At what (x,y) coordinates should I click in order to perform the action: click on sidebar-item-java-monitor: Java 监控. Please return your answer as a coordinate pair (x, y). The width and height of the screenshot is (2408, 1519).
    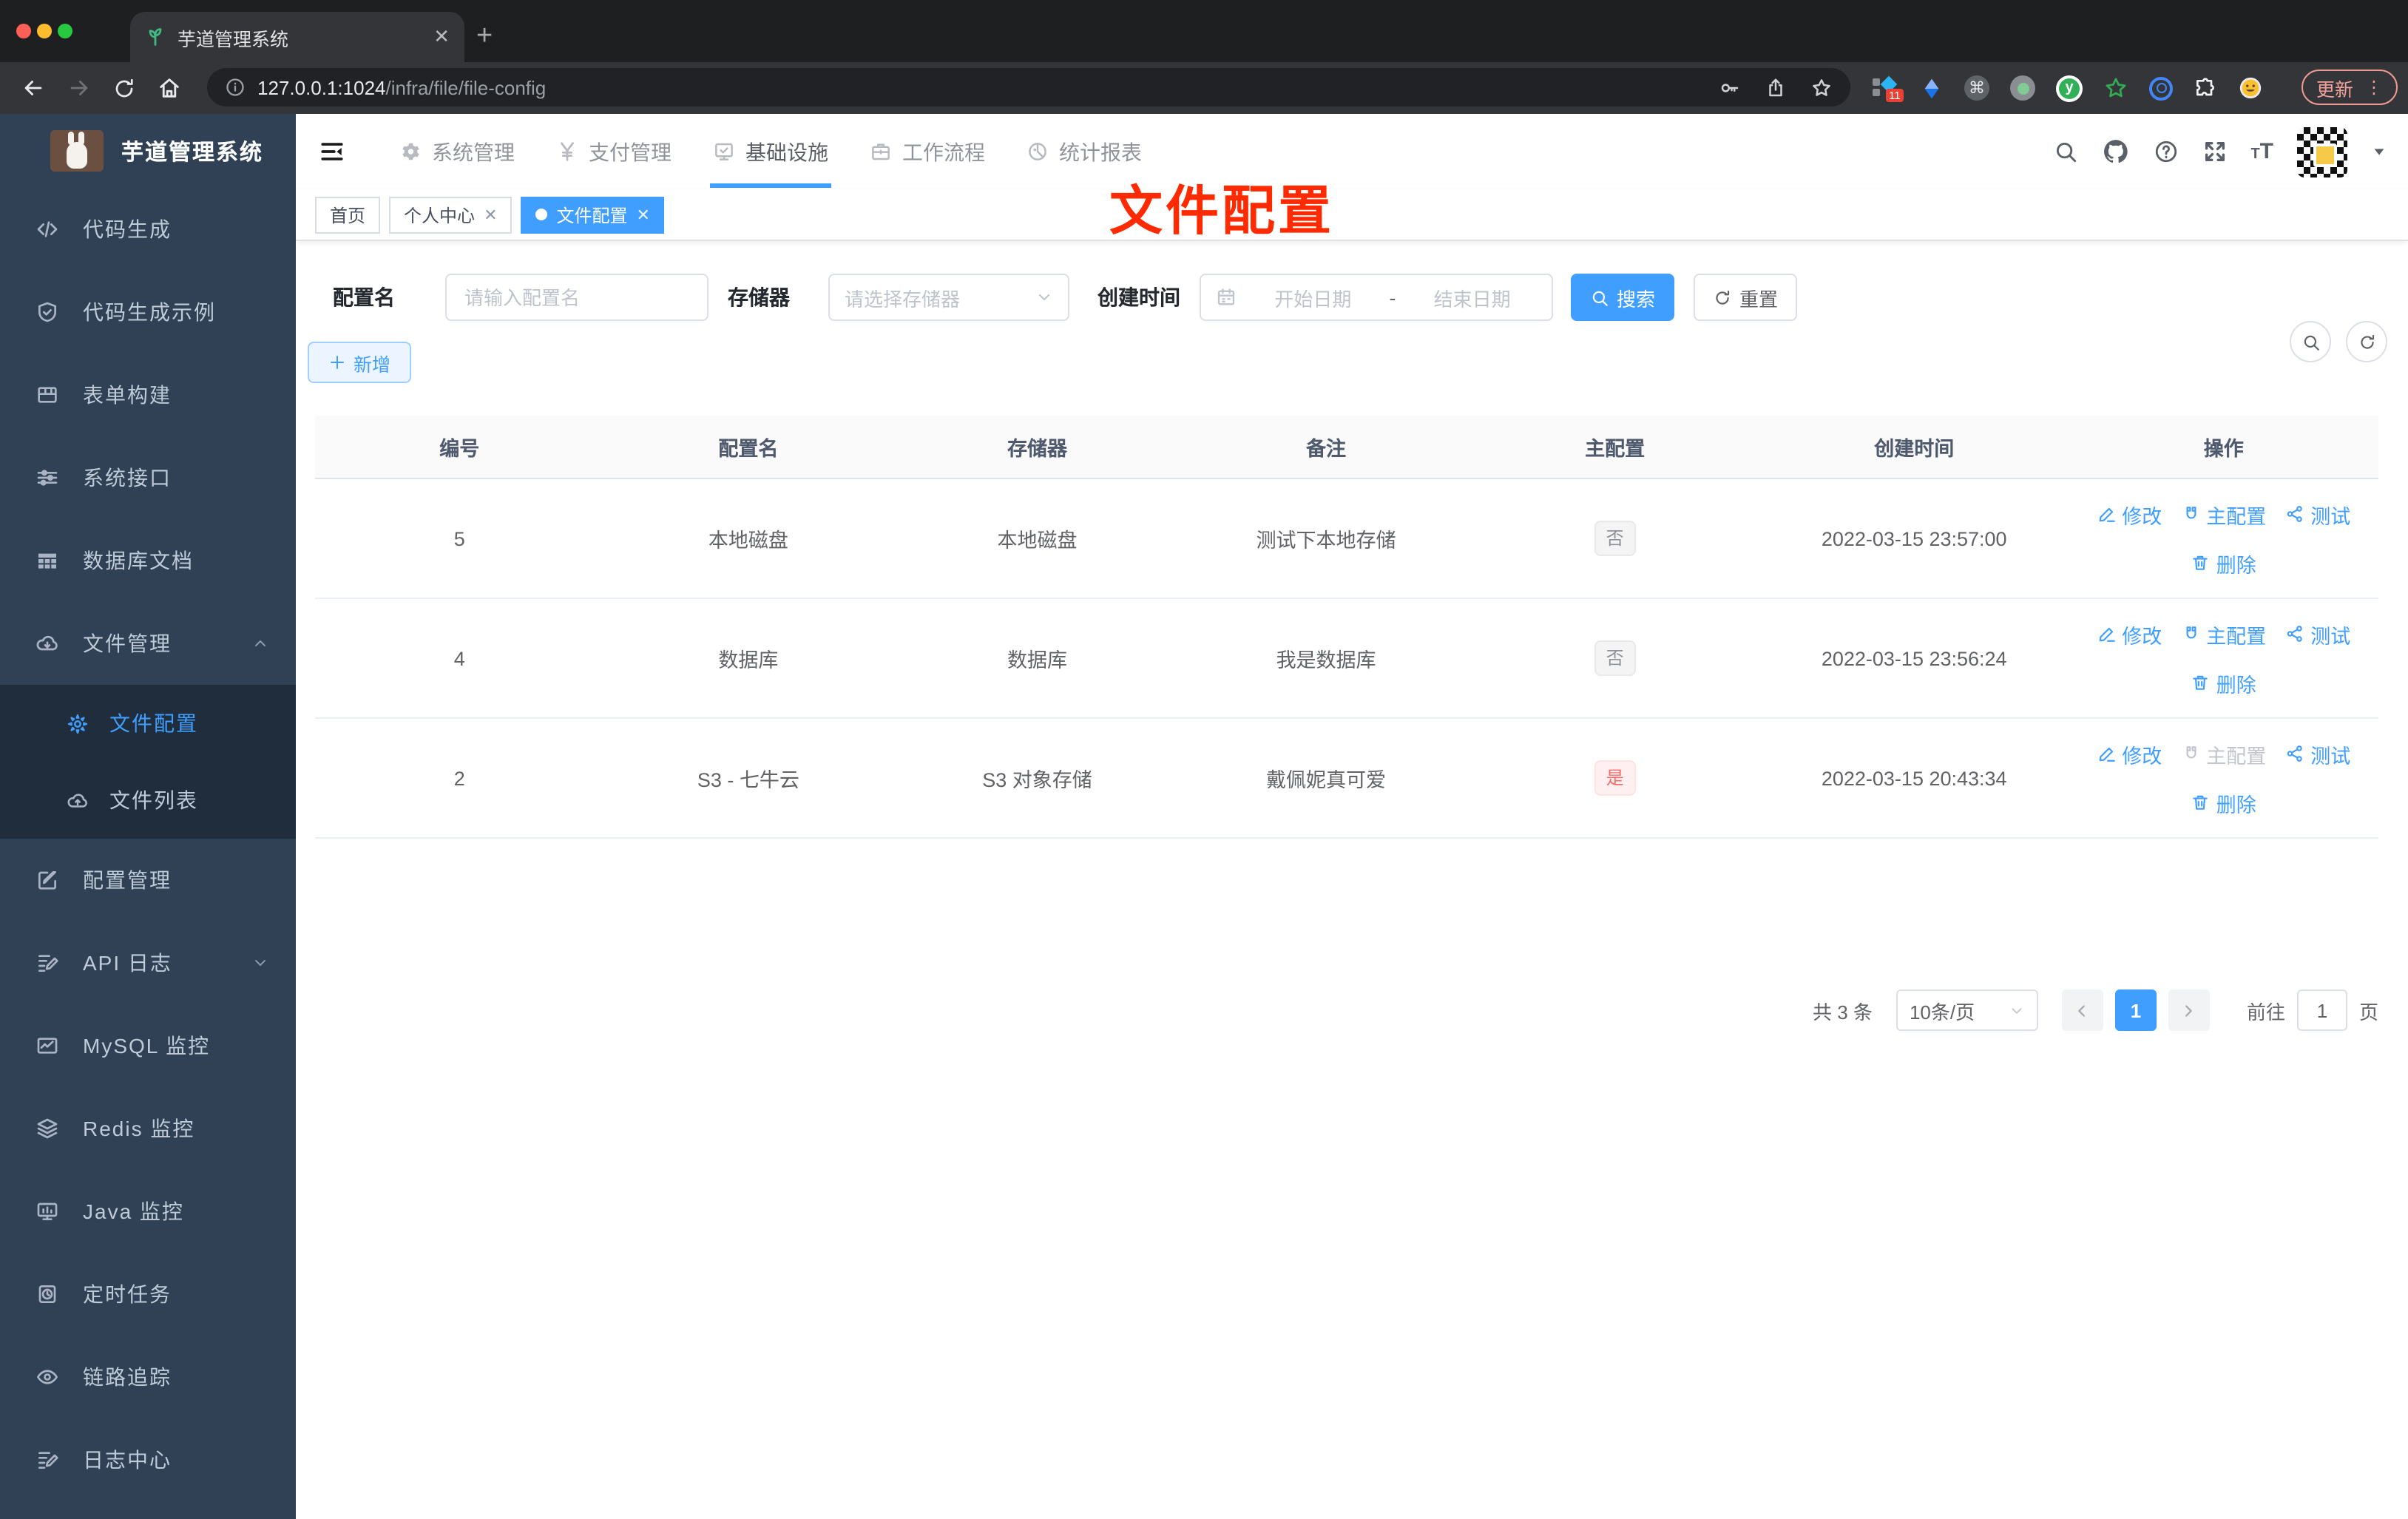
    Looking at the image, I should click on (148, 1211).